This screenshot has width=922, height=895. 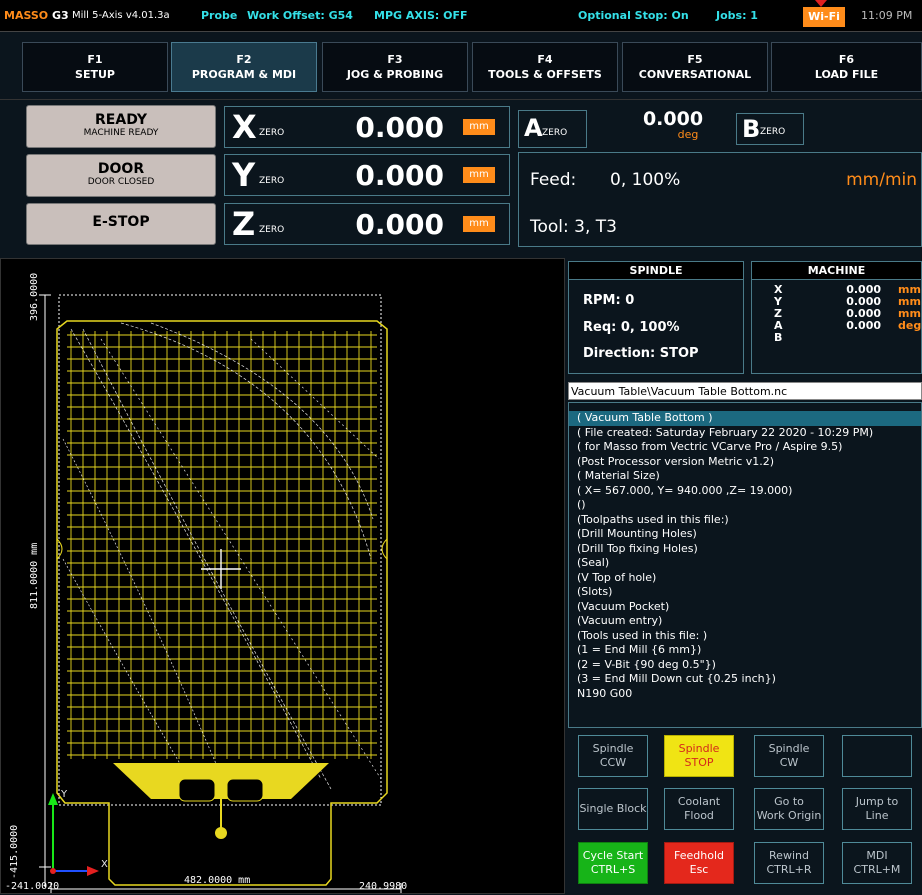 I want to click on a-zero-button: A ZERO, so click(x=552, y=129).